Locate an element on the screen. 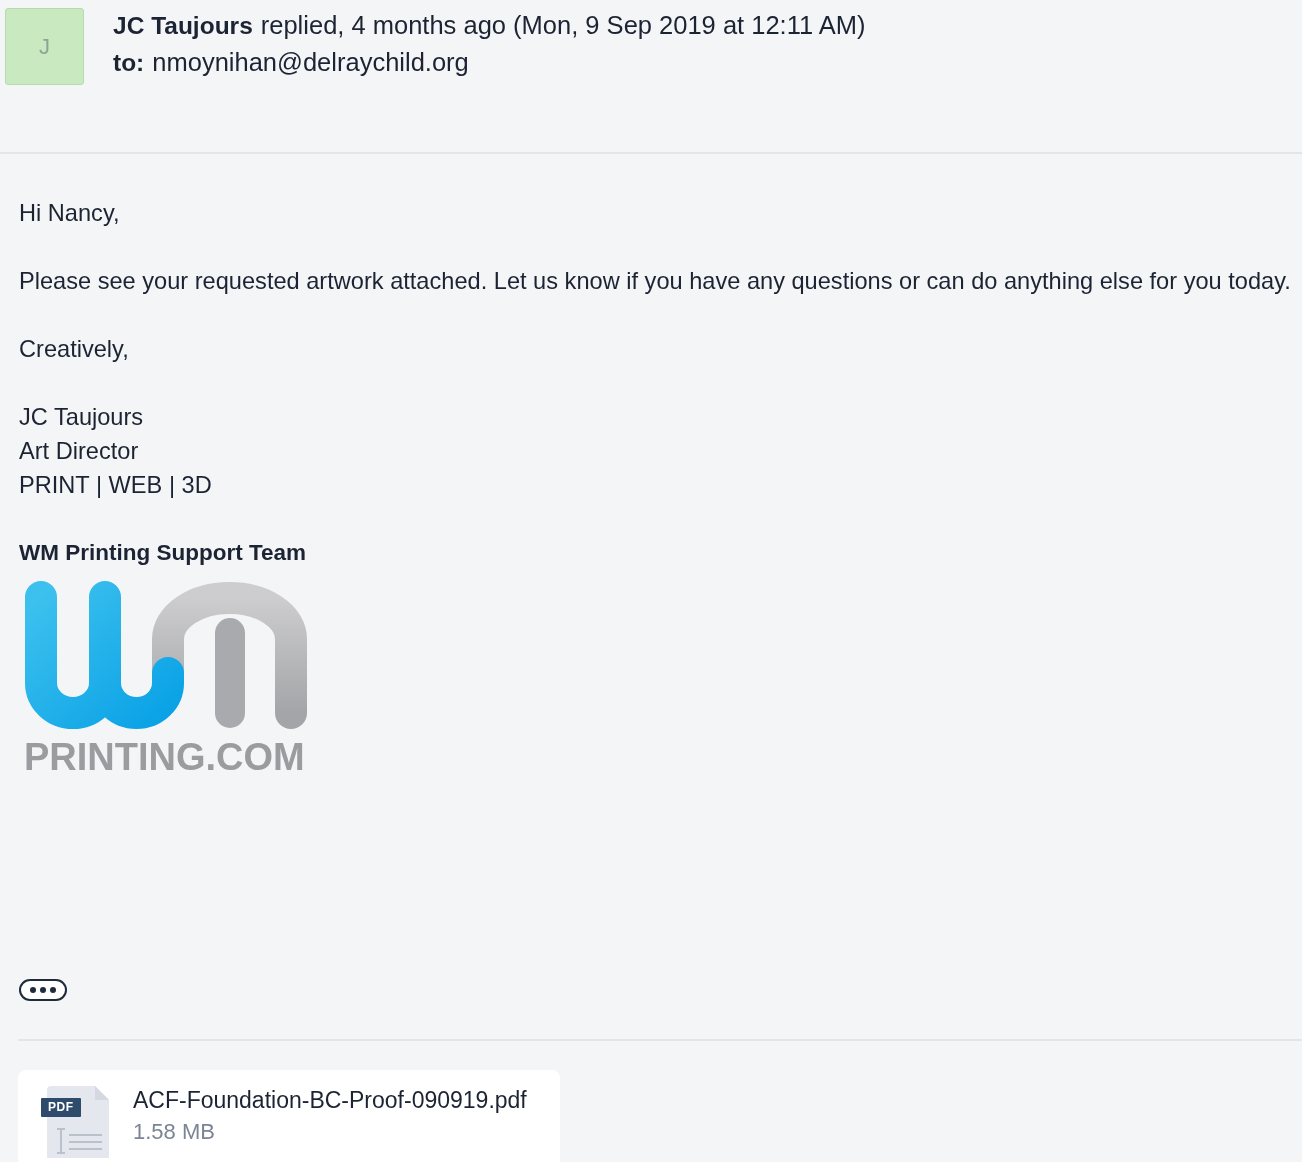 Image resolution: width=1302 pixels, height=1162 pixels. team-name: WM Printing Support Team is located at coordinates (163, 552).